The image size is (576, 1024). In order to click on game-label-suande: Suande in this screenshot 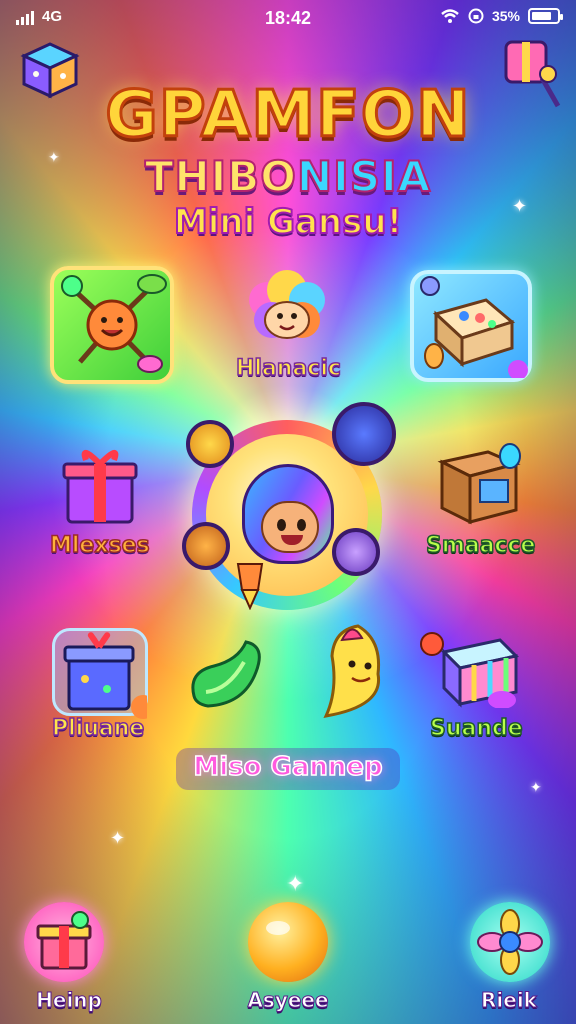, I will do `click(476, 728)`.